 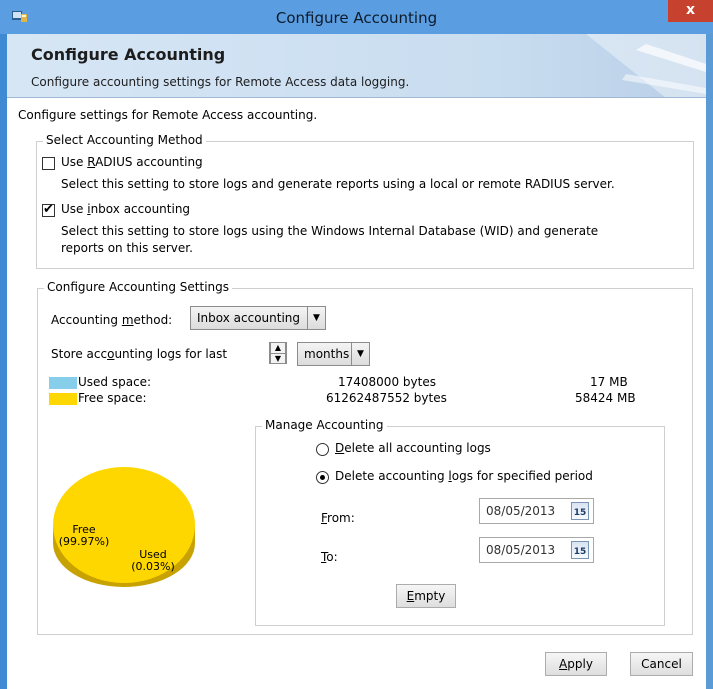 What do you see at coordinates (112, 320) in the screenshot?
I see `accounting-method-label: Accounting method:` at bounding box center [112, 320].